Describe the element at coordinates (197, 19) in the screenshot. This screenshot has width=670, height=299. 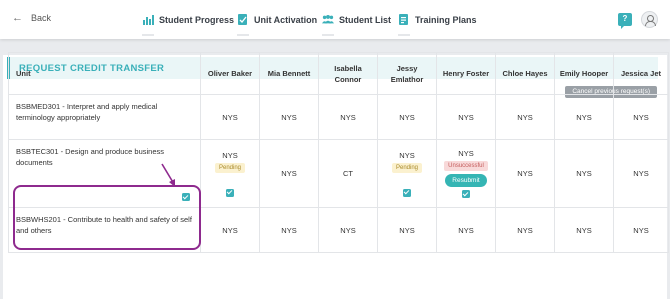
I see `nav-label: Student Progress` at that location.